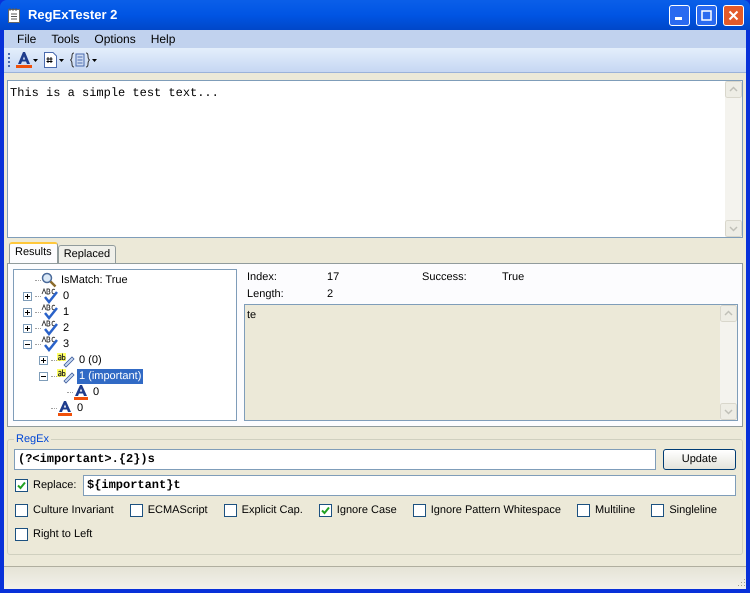  Describe the element at coordinates (693, 510) in the screenshot. I see `option-label: Singleline` at that location.